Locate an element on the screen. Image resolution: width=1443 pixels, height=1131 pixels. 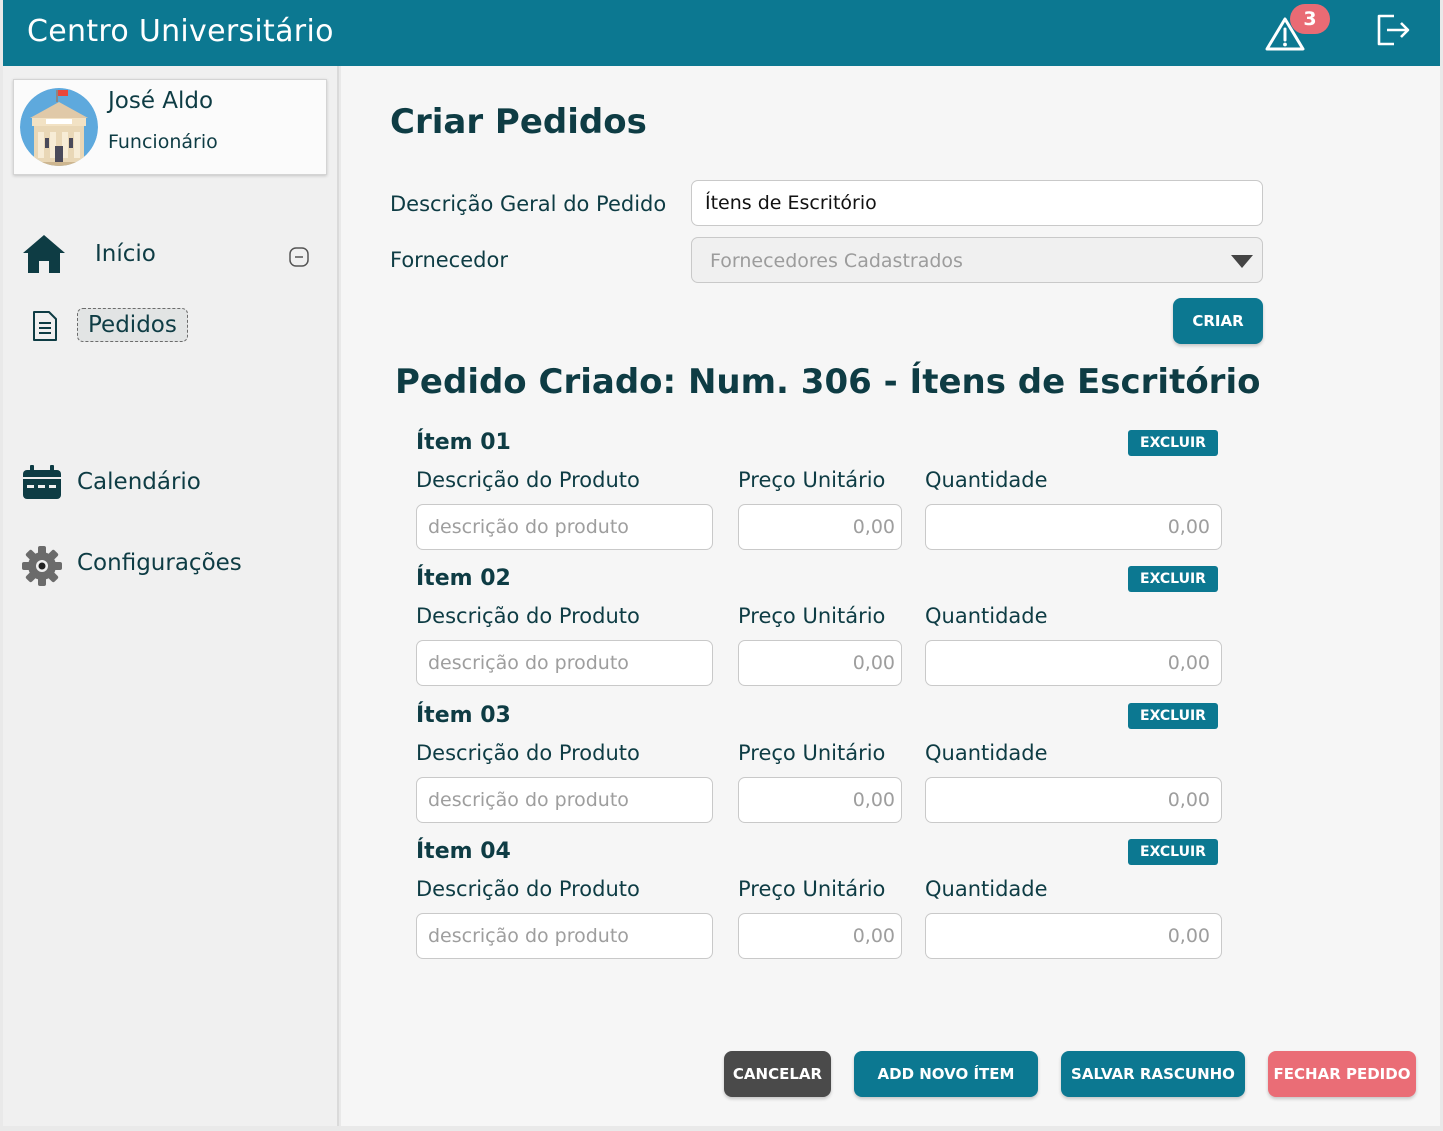
cancel-button: CANCELAR is located at coordinates (777, 1074).